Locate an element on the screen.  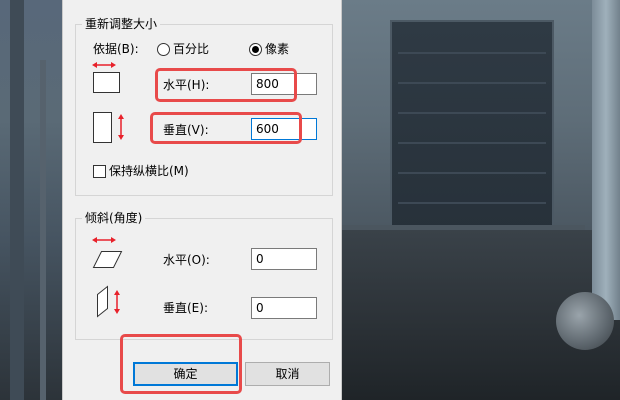
resize-group-title: 重新调整大小 is located at coordinates (121, 24).